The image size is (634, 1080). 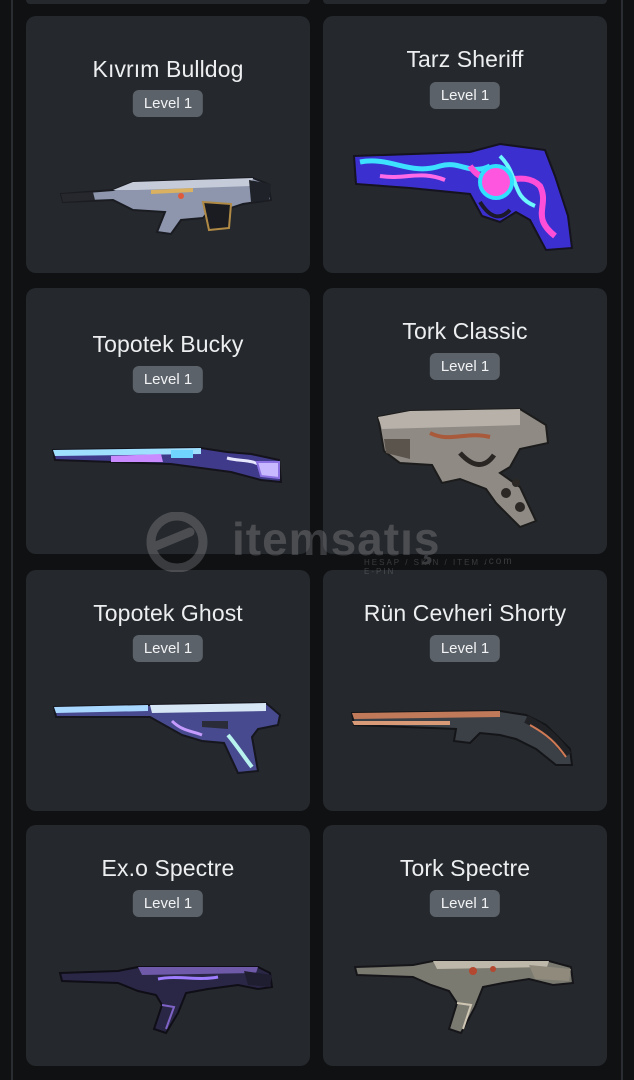 I want to click on skin-card: Topotek Bucky Level 1, so click(x=168, y=421).